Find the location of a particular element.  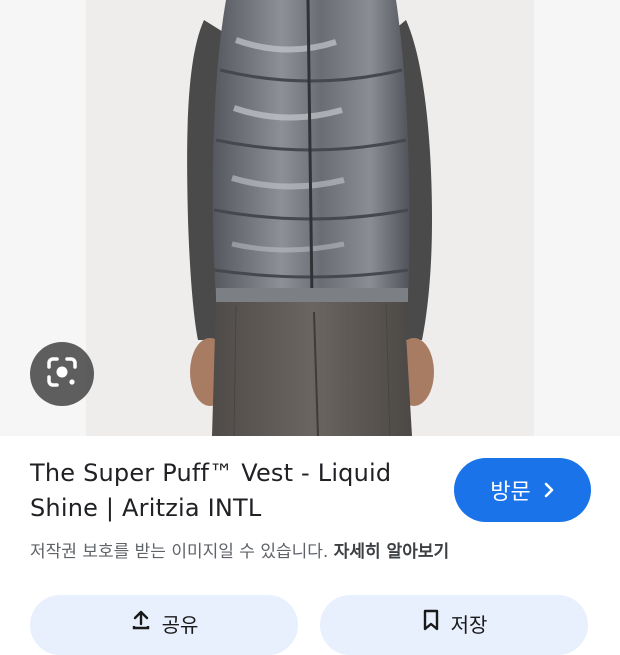

visit-button-label: 방문 is located at coordinates (510, 492).